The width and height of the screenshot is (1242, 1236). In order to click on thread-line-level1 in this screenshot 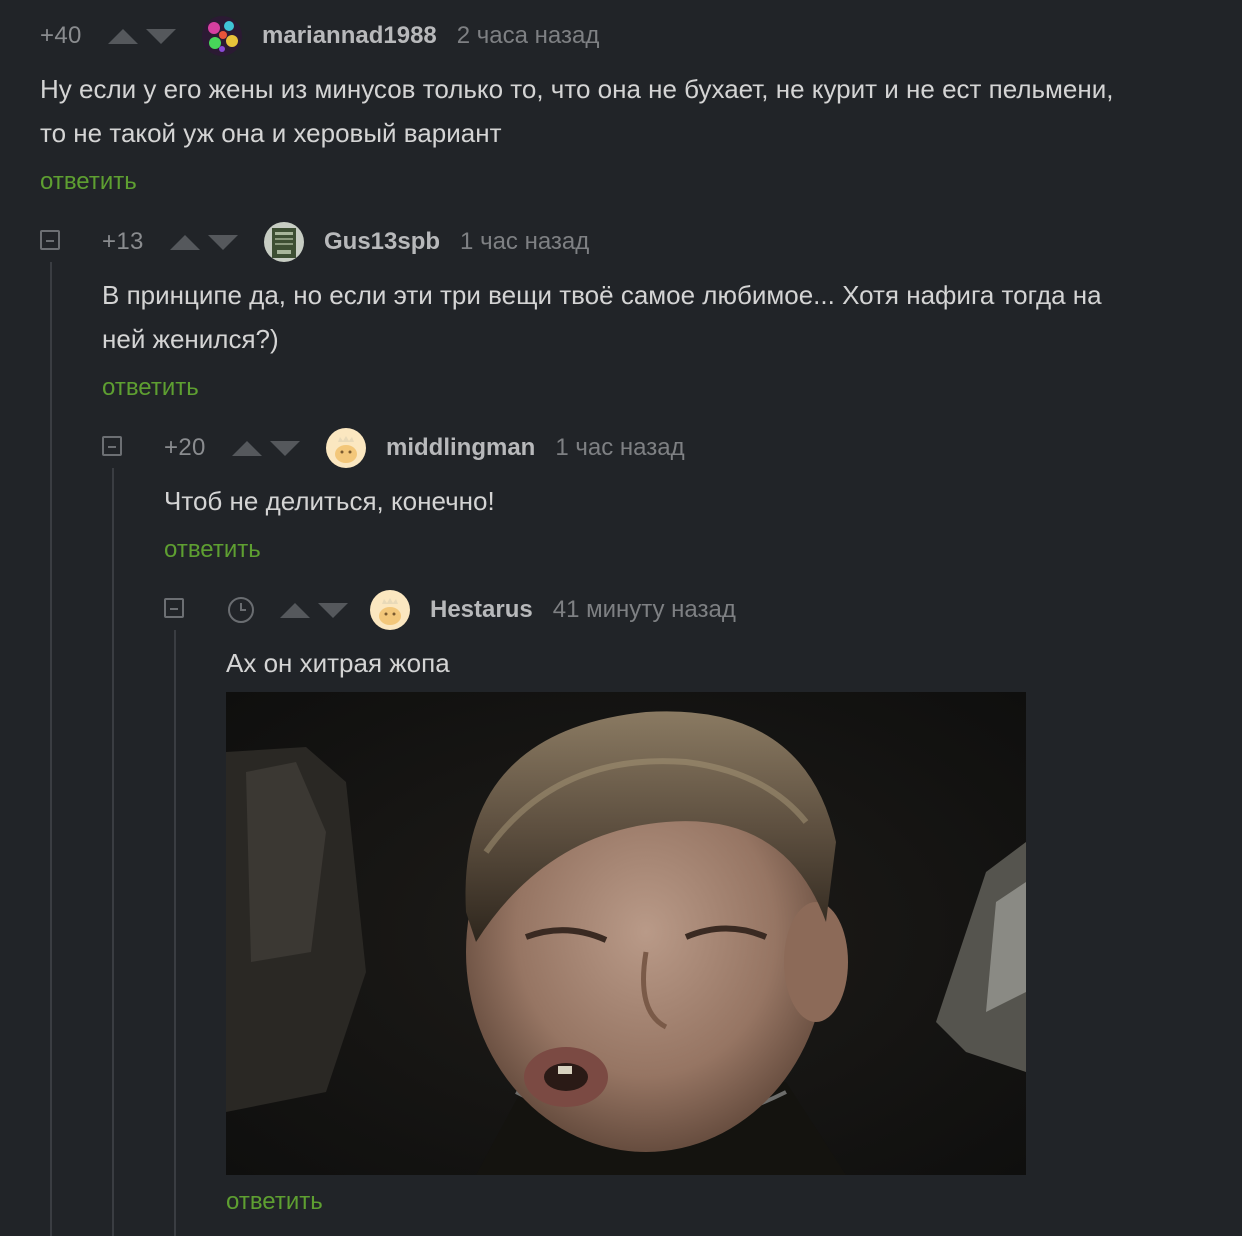, I will do `click(51, 749)`.